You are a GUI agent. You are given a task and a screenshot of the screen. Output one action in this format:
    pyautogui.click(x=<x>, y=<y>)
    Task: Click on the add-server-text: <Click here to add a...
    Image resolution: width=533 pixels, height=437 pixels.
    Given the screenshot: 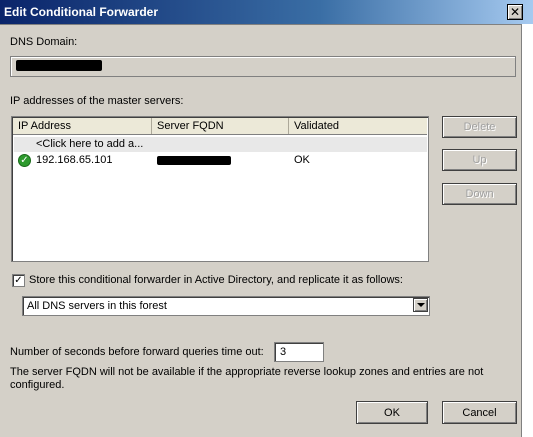 What is the action you would take?
    pyautogui.click(x=90, y=144)
    